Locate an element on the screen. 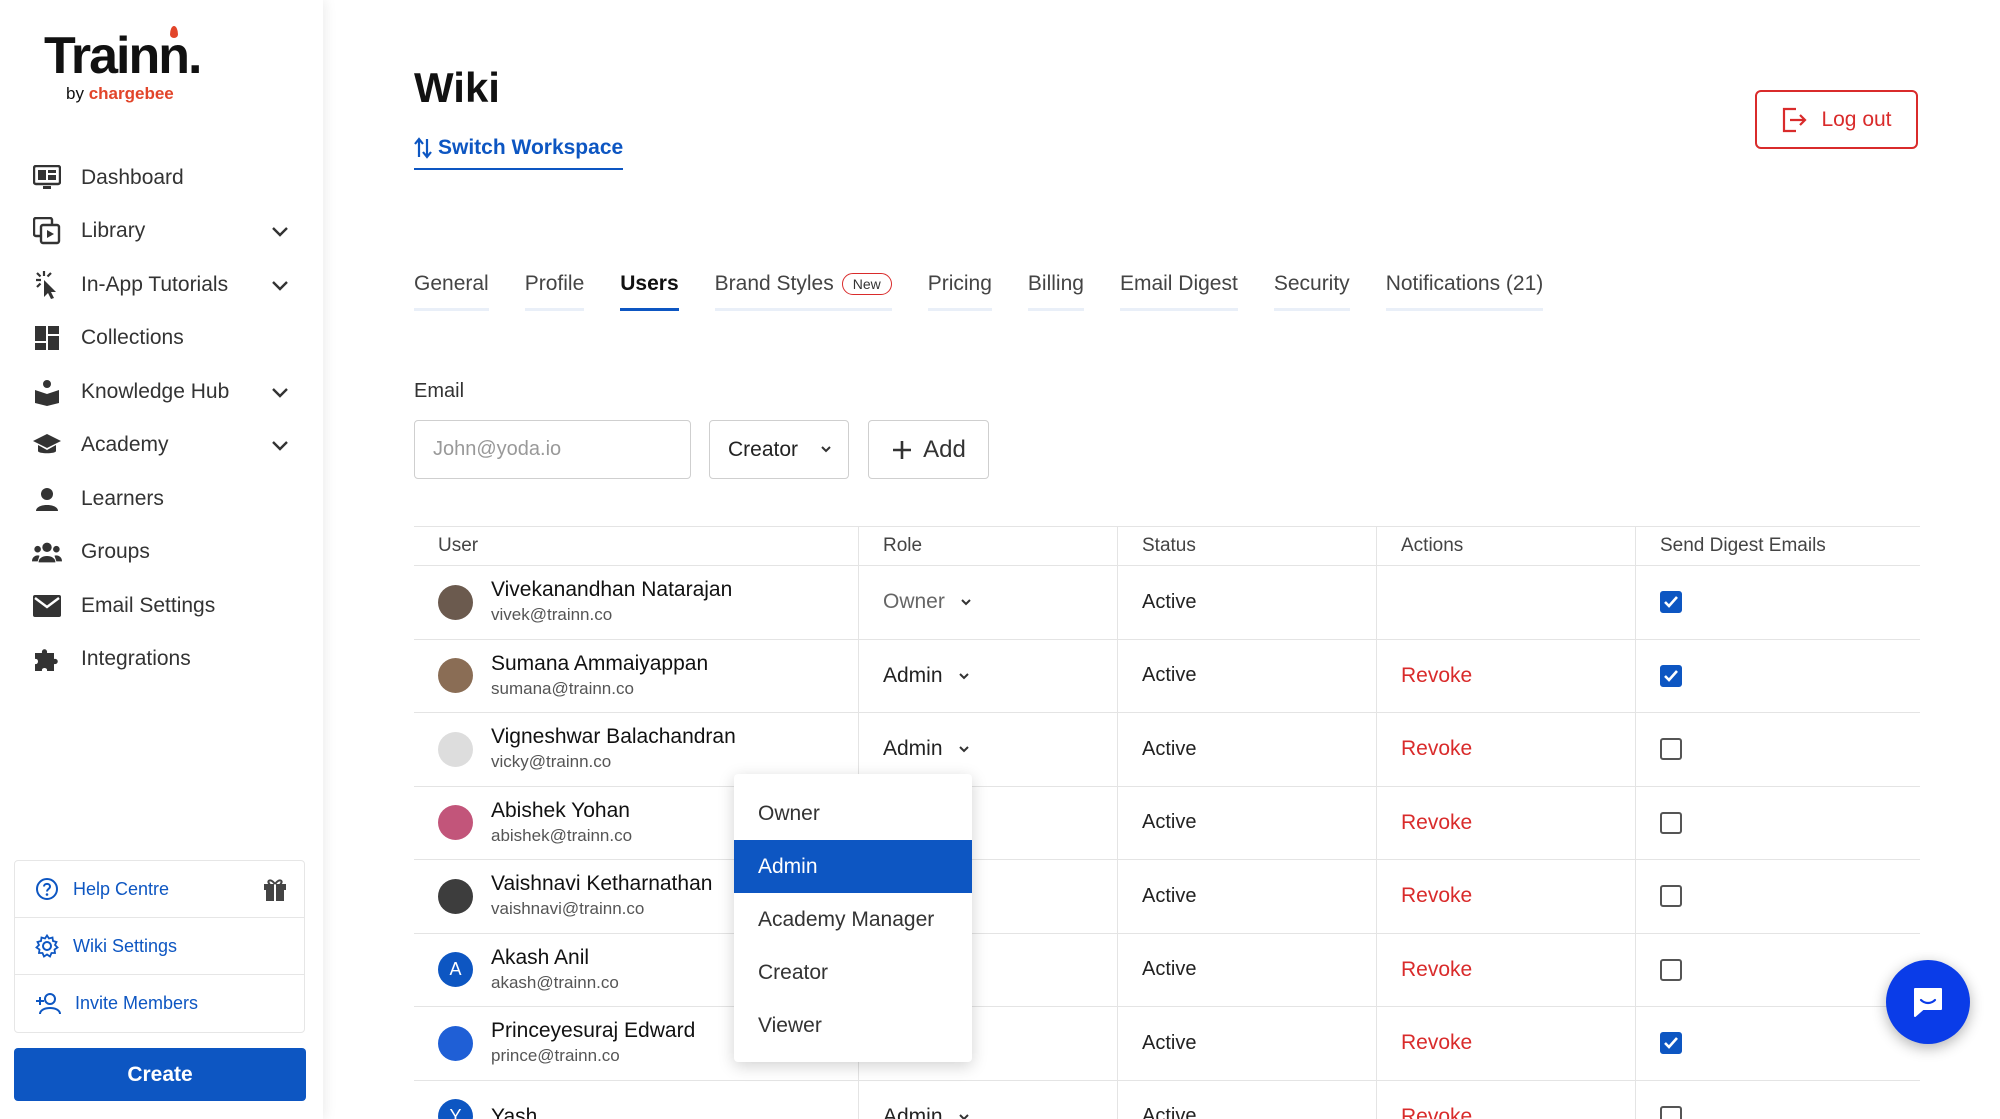  sidebar-item-in-app-tutorials: In-App Tutorials is located at coordinates (162, 285).